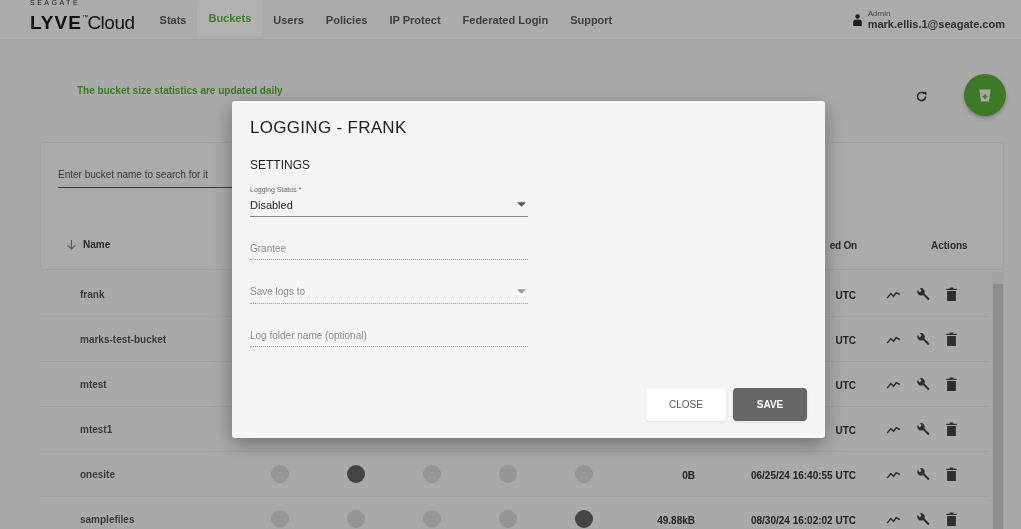 Image resolution: width=1021 pixels, height=529 pixels. What do you see at coordinates (803, 520) in the screenshot?
I see `date-cell: 08/30/24 16:02:02 UTC` at bounding box center [803, 520].